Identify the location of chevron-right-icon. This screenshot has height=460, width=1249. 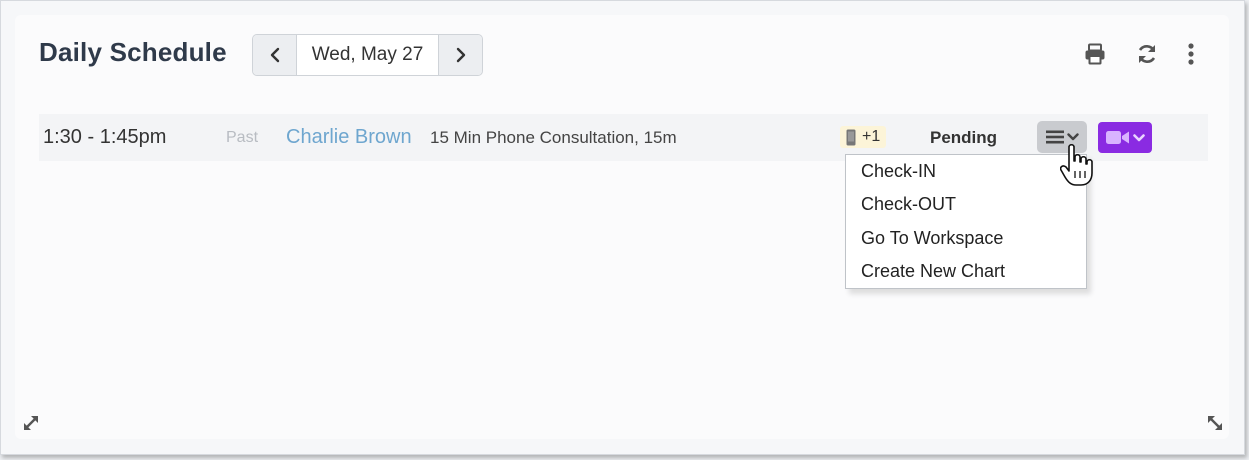
(460, 55).